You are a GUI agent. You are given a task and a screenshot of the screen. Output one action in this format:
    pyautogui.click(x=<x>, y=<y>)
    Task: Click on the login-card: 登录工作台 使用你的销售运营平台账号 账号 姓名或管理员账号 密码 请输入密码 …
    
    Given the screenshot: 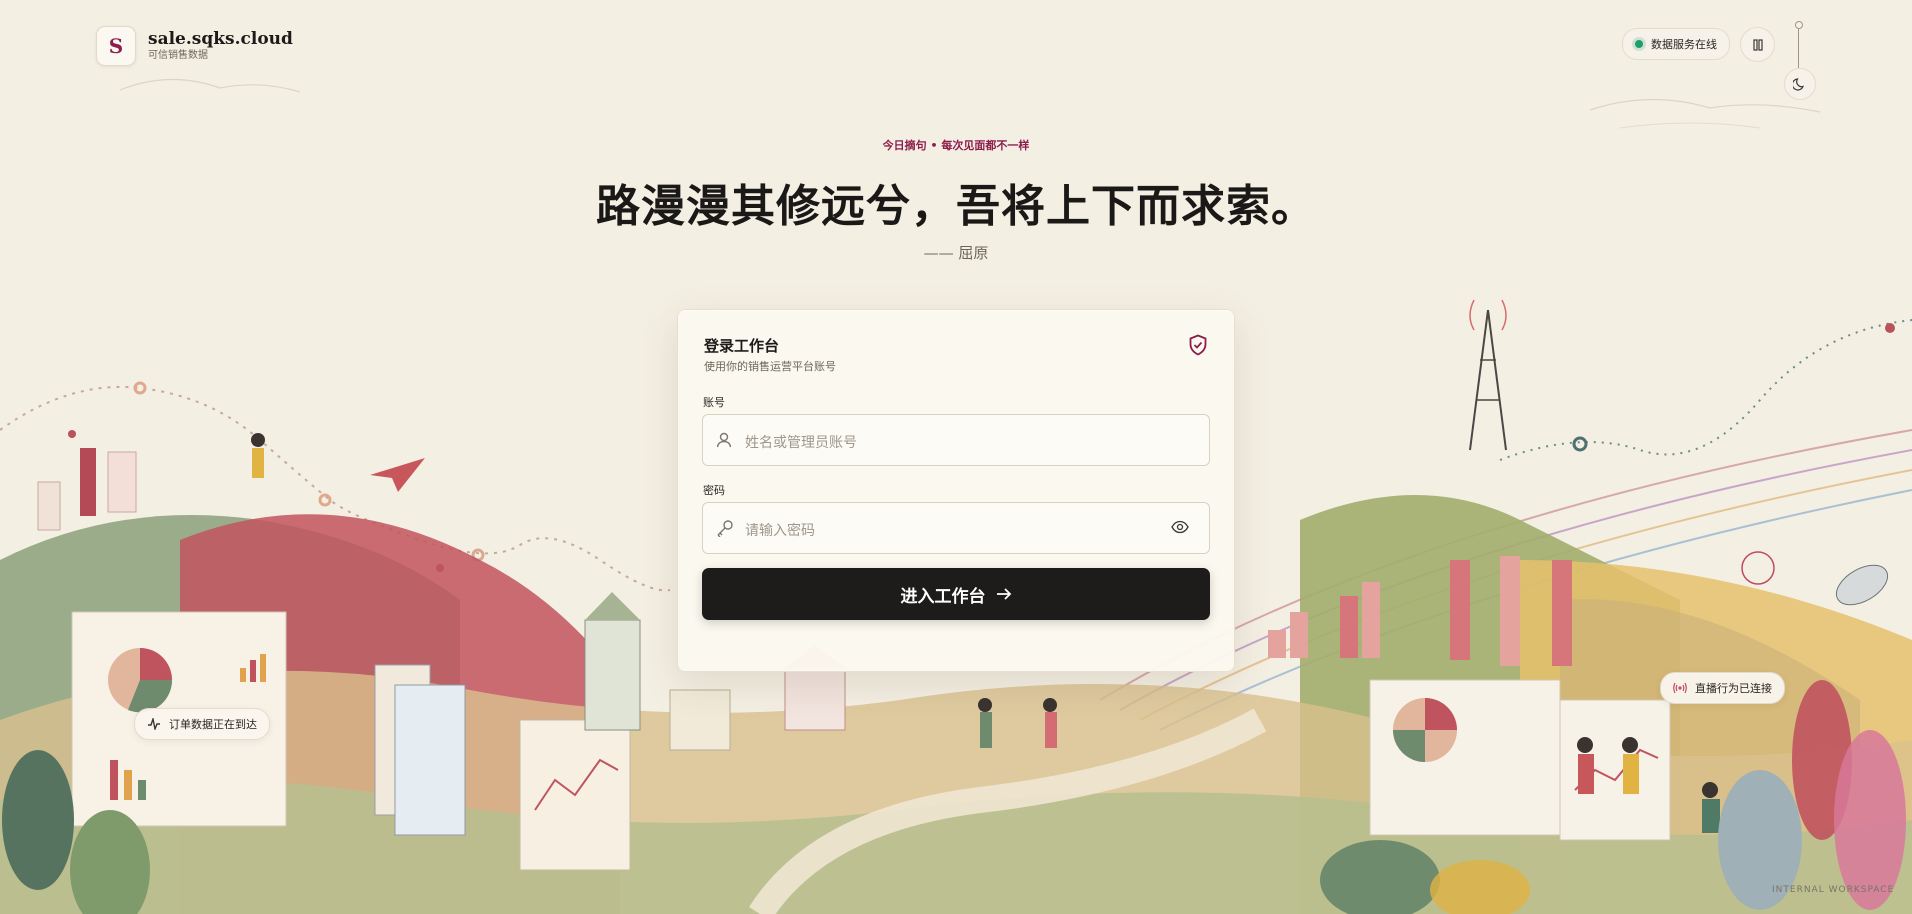 What is the action you would take?
    pyautogui.click(x=956, y=490)
    